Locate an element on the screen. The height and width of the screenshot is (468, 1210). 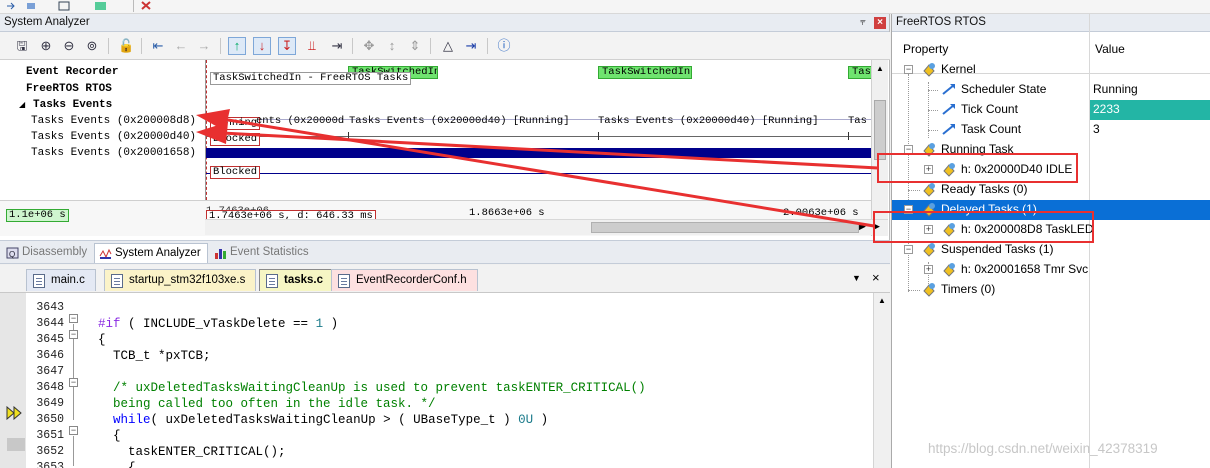
delta-icon: △ is located at coordinates (448, 46).